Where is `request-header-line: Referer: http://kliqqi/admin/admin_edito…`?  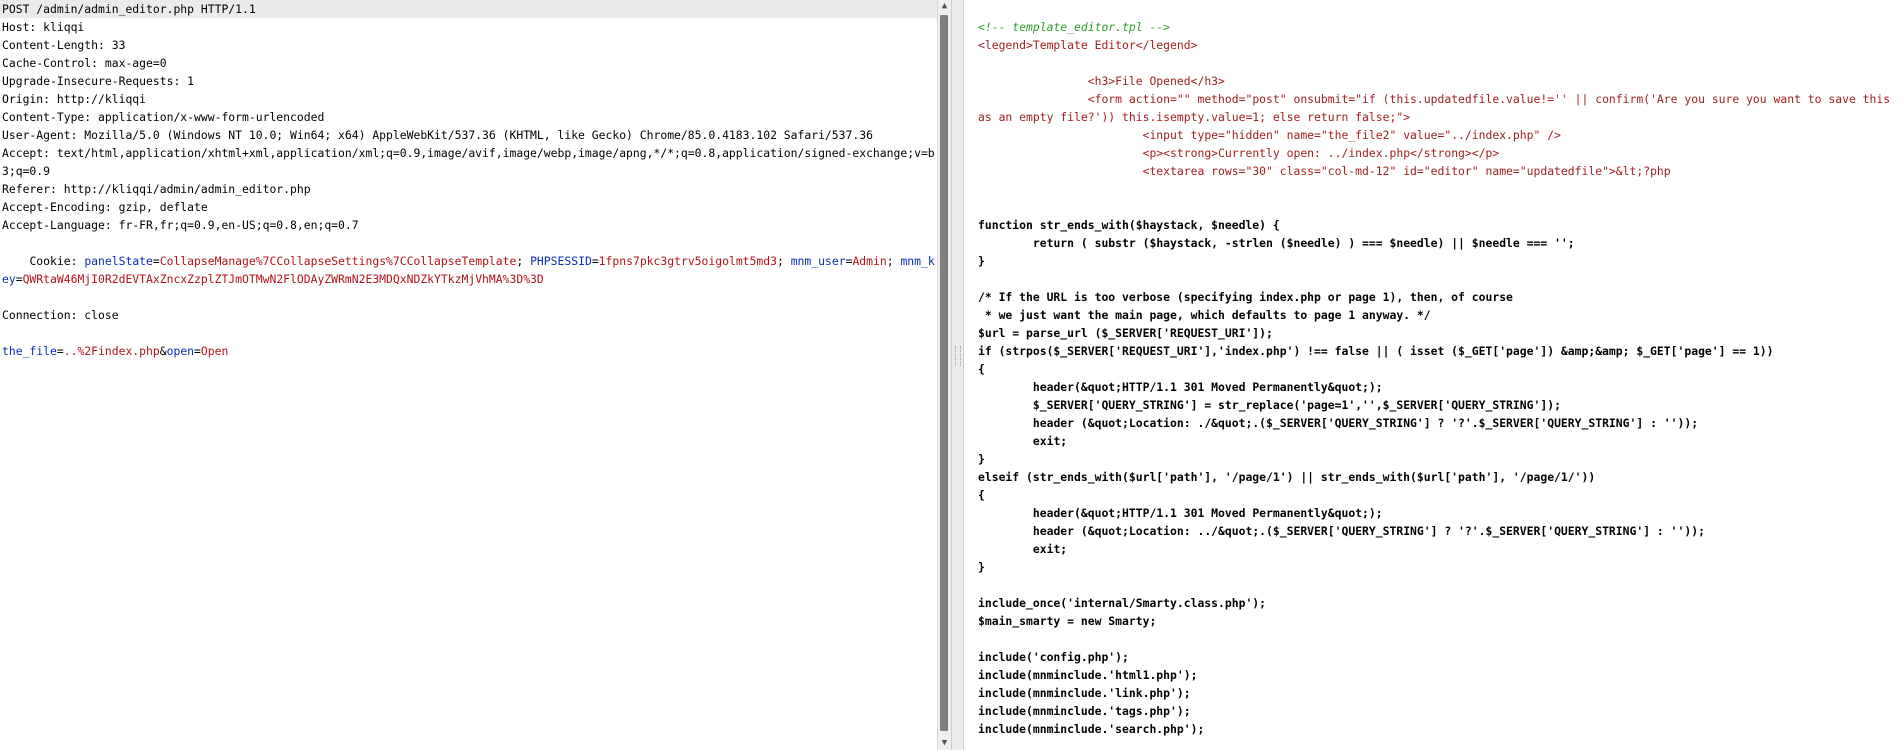 request-header-line: Referer: http://kliqqi/admin/admin_edito… is located at coordinates (156, 189).